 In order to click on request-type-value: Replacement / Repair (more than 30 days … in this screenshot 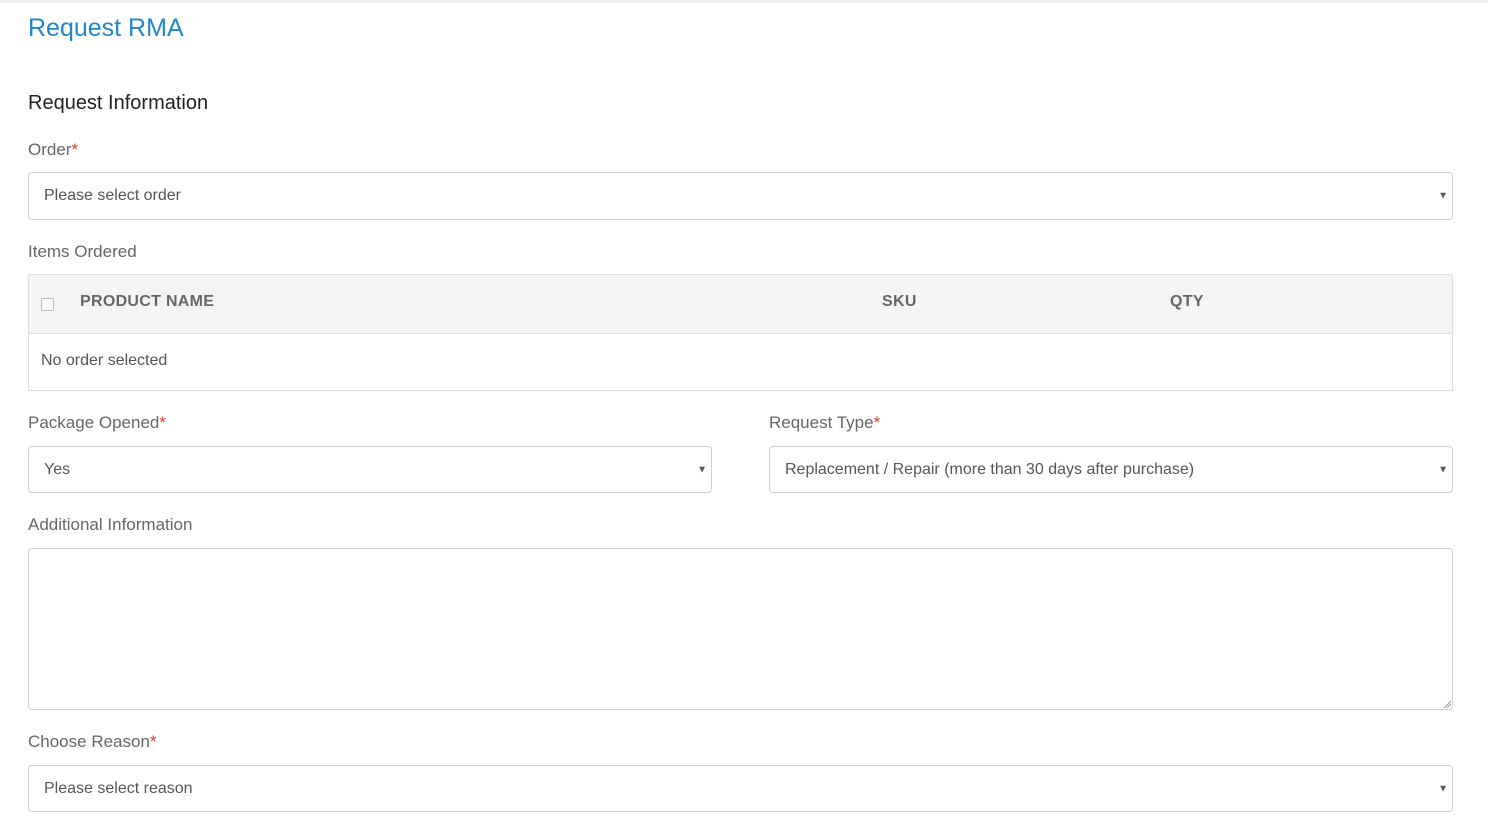, I will do `click(990, 469)`.